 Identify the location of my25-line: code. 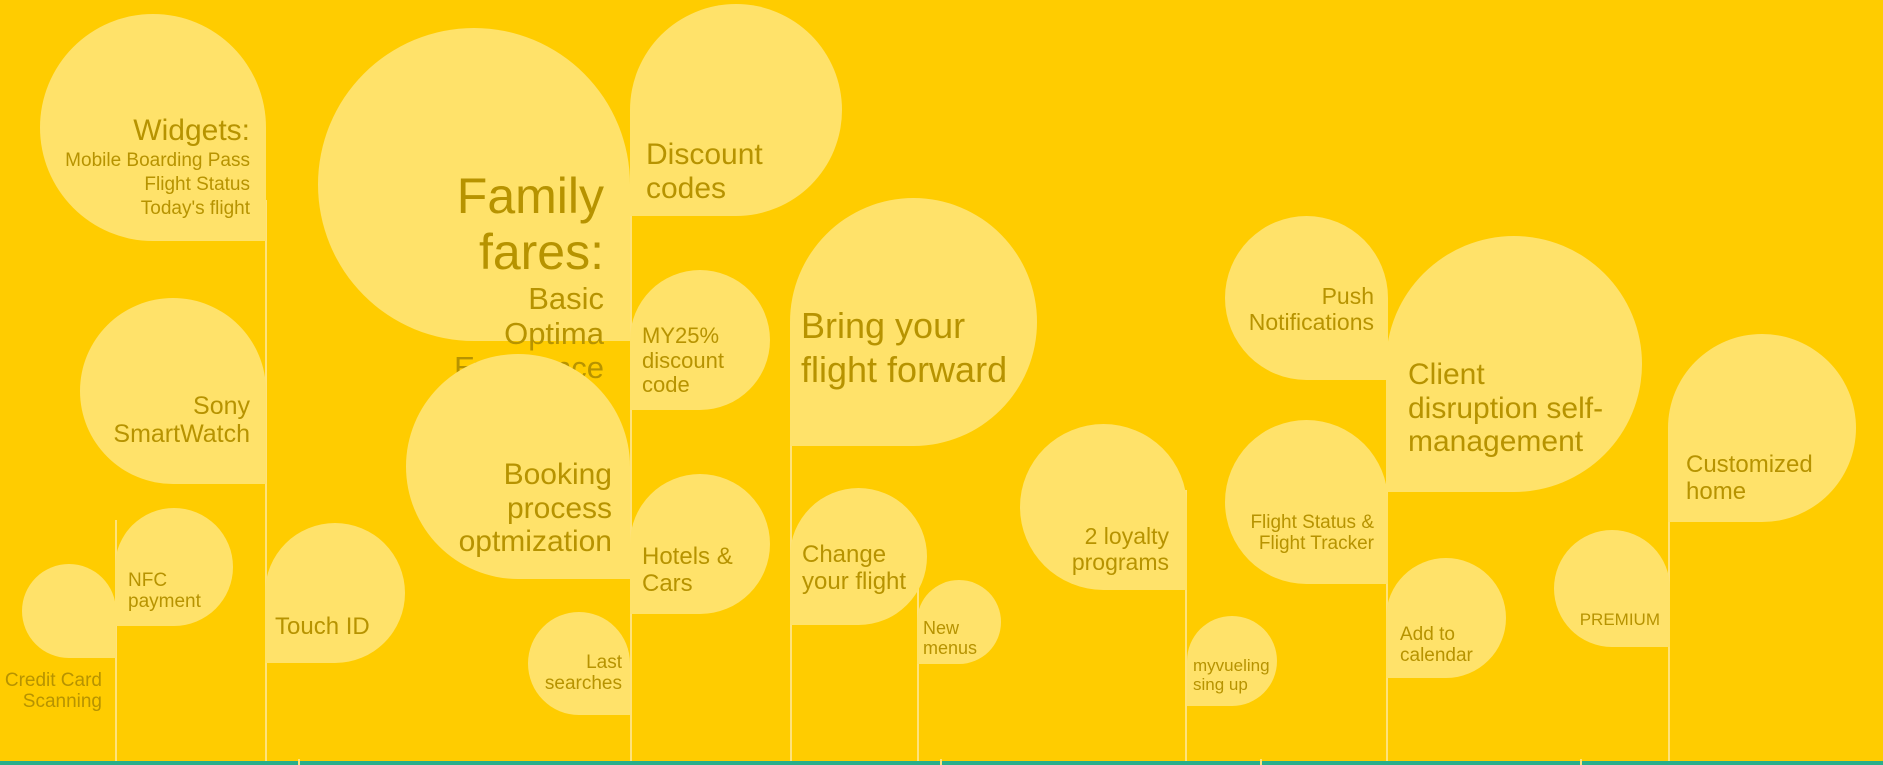
(666, 385).